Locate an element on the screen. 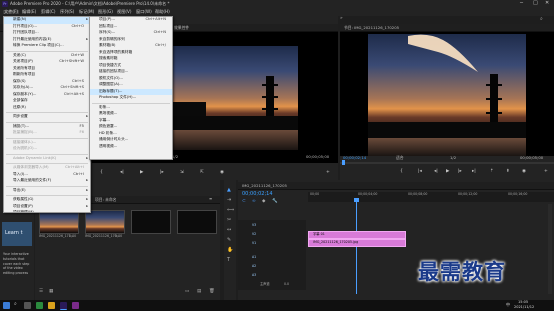 Image resolution: width=554 pixels, height=311 pixels. pen-tool-icon: ✎ is located at coordinates (229, 240).